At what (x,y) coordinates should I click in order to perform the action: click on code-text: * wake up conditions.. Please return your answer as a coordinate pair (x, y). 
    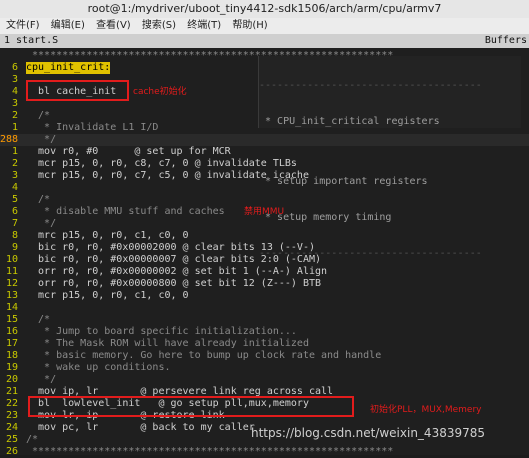
    Looking at the image, I should click on (98, 367).